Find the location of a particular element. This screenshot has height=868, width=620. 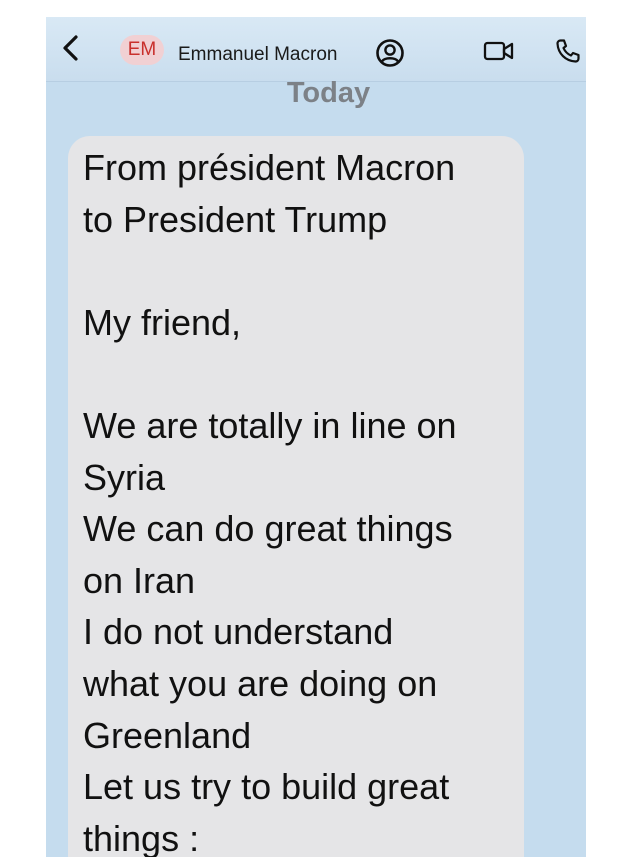

voice-call-button is located at coordinates (568, 51).